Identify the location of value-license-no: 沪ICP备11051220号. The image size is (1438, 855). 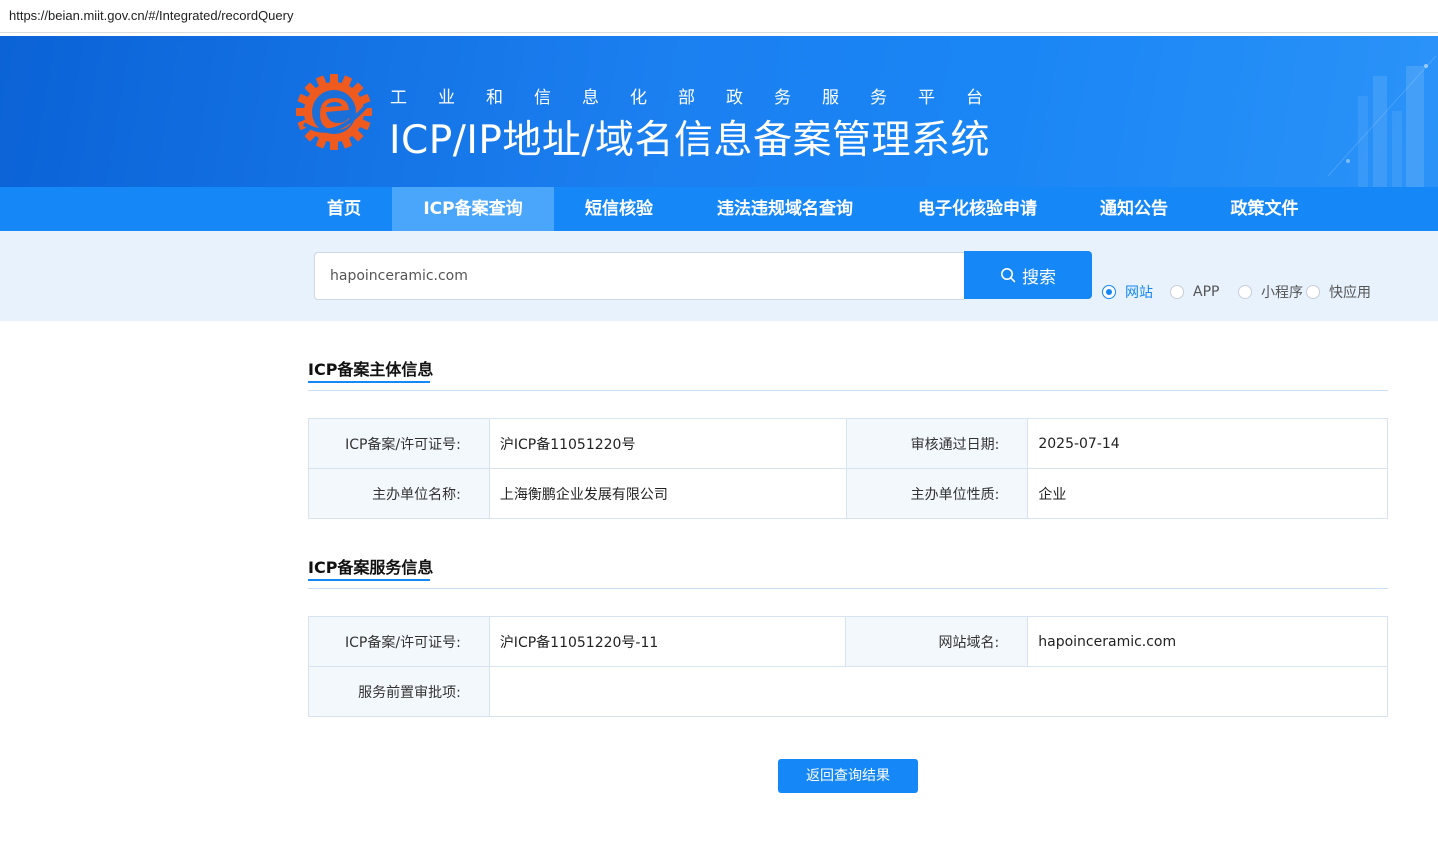
(667, 443).